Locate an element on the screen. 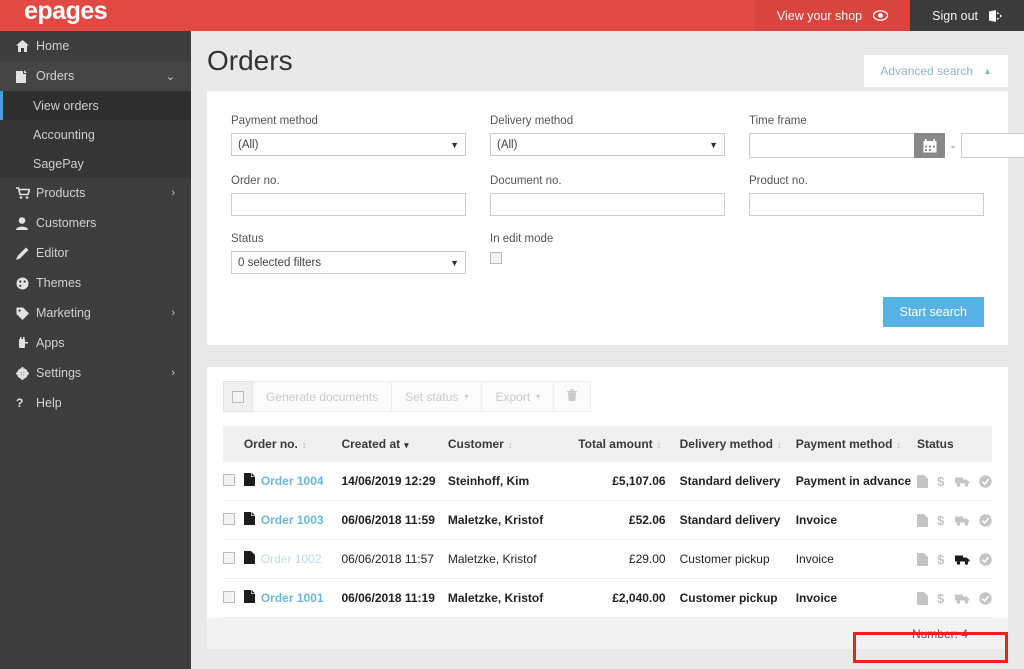 The height and width of the screenshot is (669, 1024). header-delivery-method-label: Delivery method is located at coordinates (726, 444).